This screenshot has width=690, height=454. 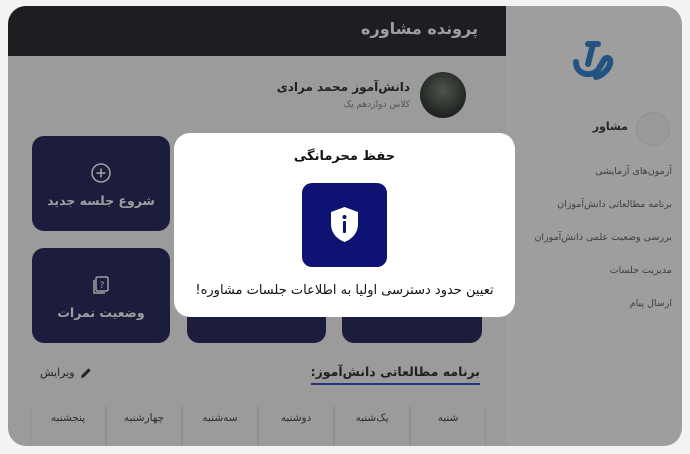 I want to click on shield-info-icon, so click(x=344, y=224).